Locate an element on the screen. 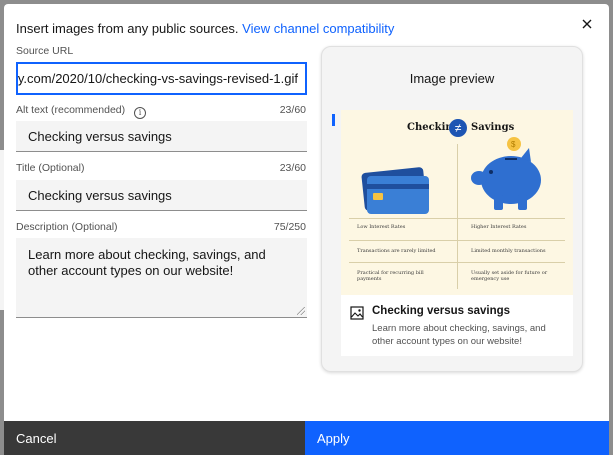 The width and height of the screenshot is (613, 455). close-button is located at coordinates (587, 24).